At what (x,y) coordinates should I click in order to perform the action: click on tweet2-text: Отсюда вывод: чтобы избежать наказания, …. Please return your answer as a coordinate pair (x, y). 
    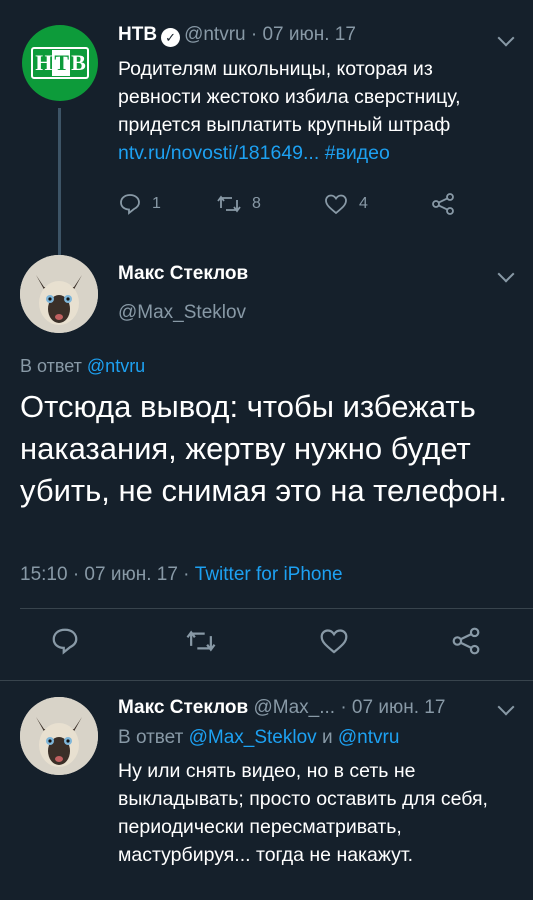
    Looking at the image, I should click on (264, 448).